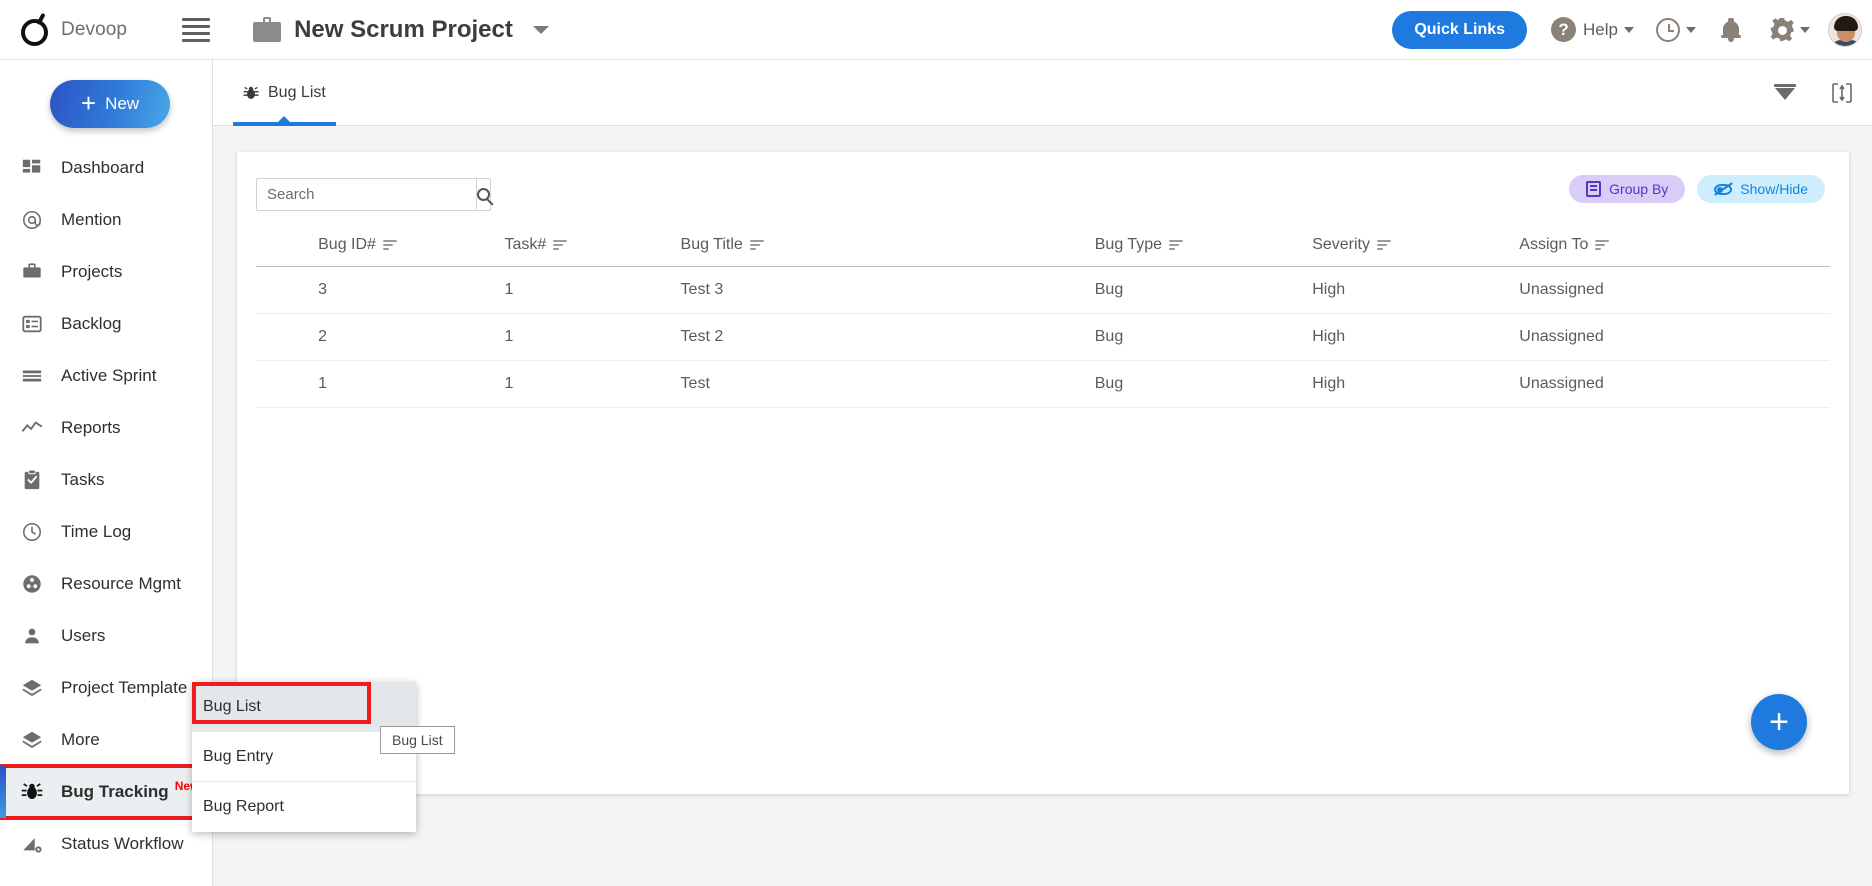 Image resolution: width=1872 pixels, height=886 pixels. I want to click on column-header-assign-to: Assign To, so click(1674, 251).